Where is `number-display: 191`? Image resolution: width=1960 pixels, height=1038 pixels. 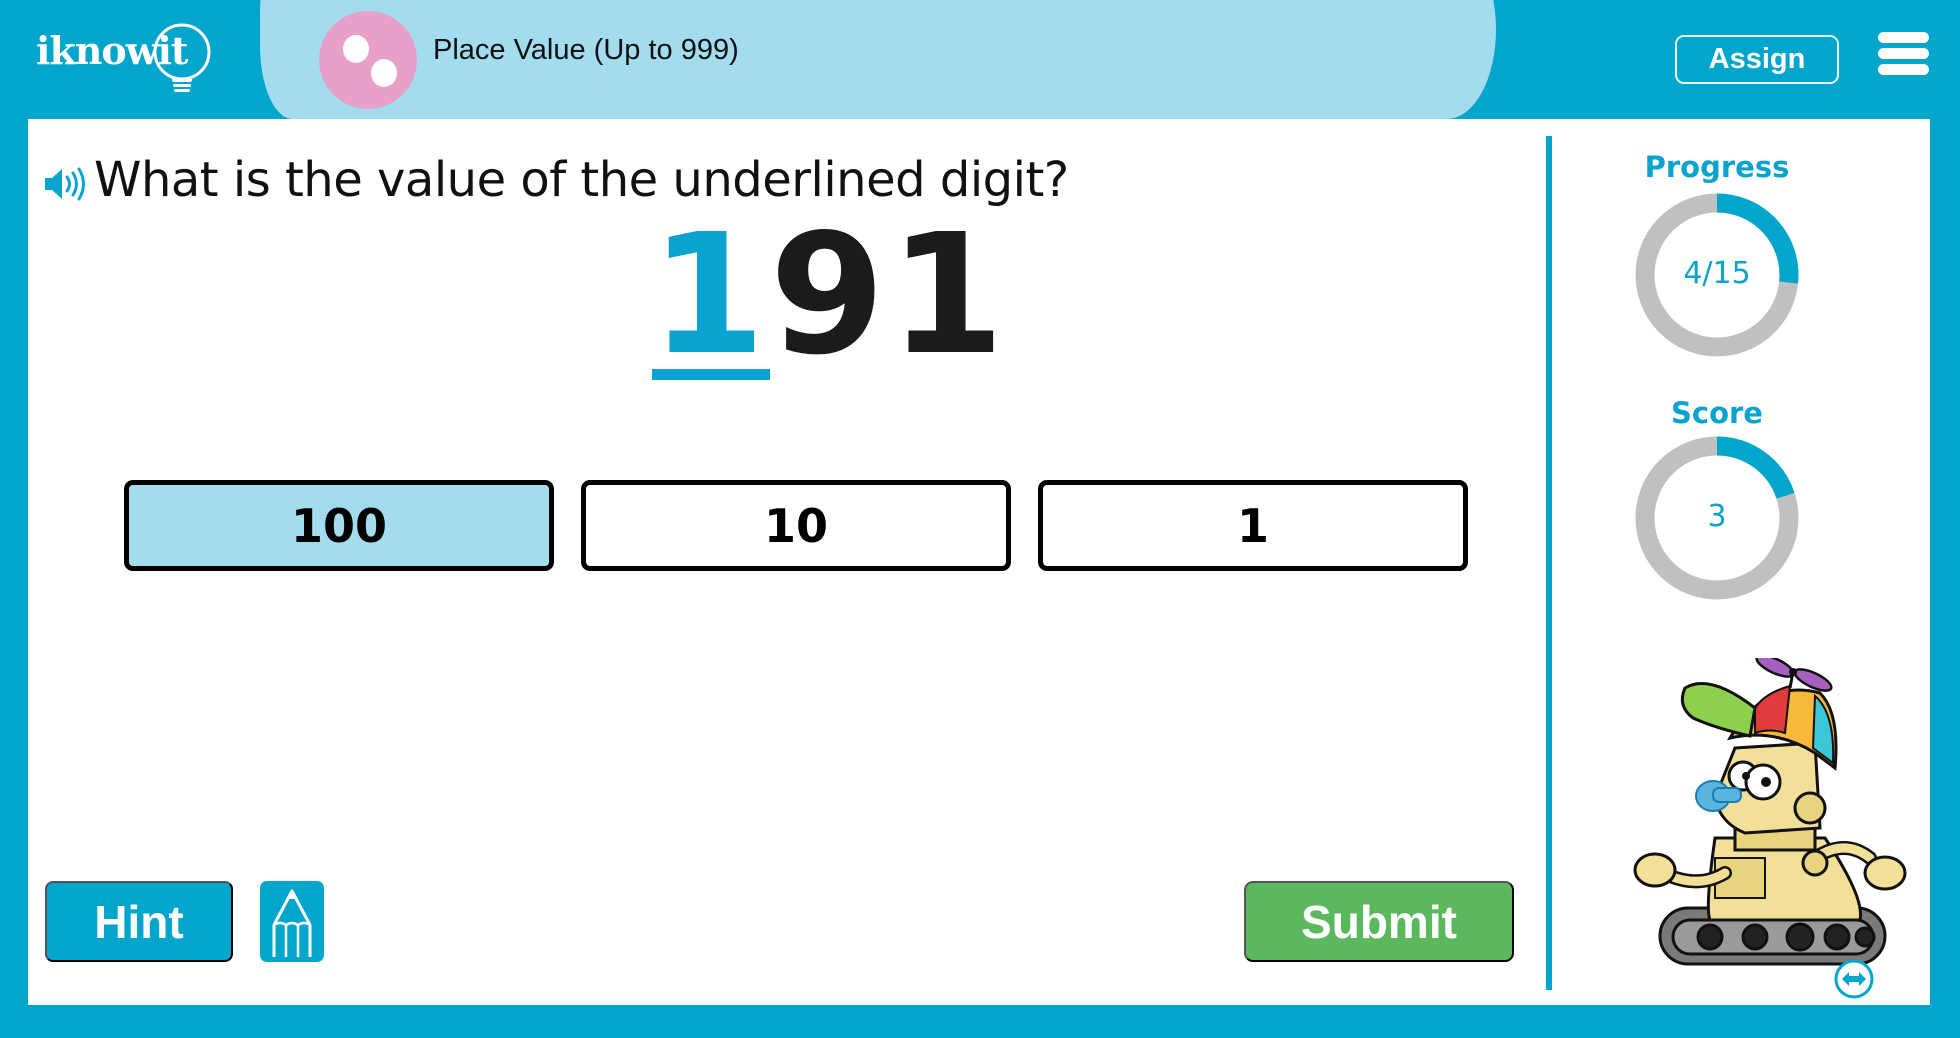 number-display: 191 is located at coordinates (829, 296).